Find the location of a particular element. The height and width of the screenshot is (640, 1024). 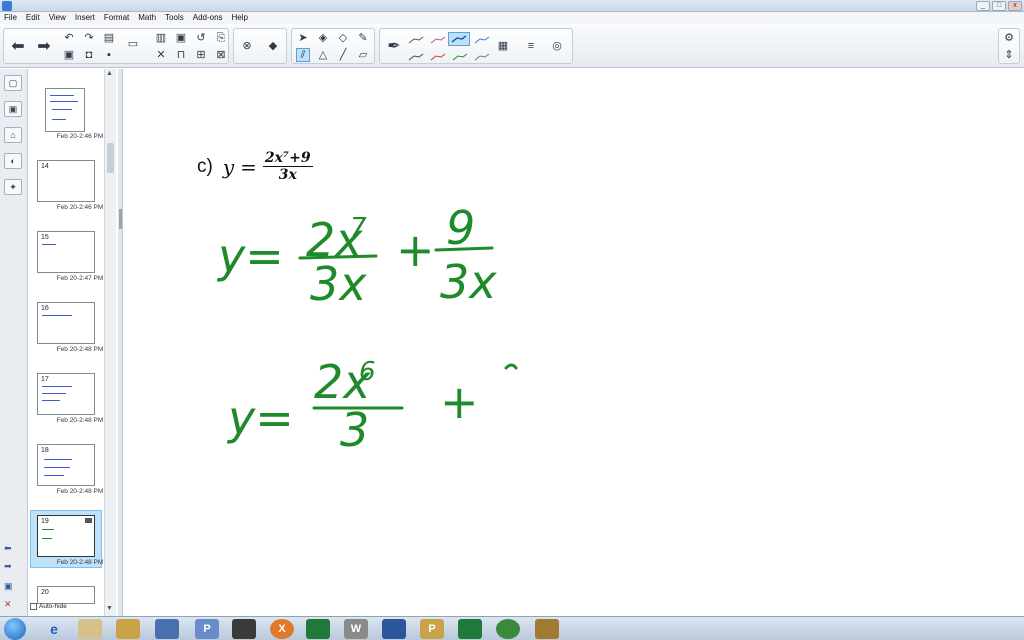

publisher-icon is located at coordinates (244, 629).